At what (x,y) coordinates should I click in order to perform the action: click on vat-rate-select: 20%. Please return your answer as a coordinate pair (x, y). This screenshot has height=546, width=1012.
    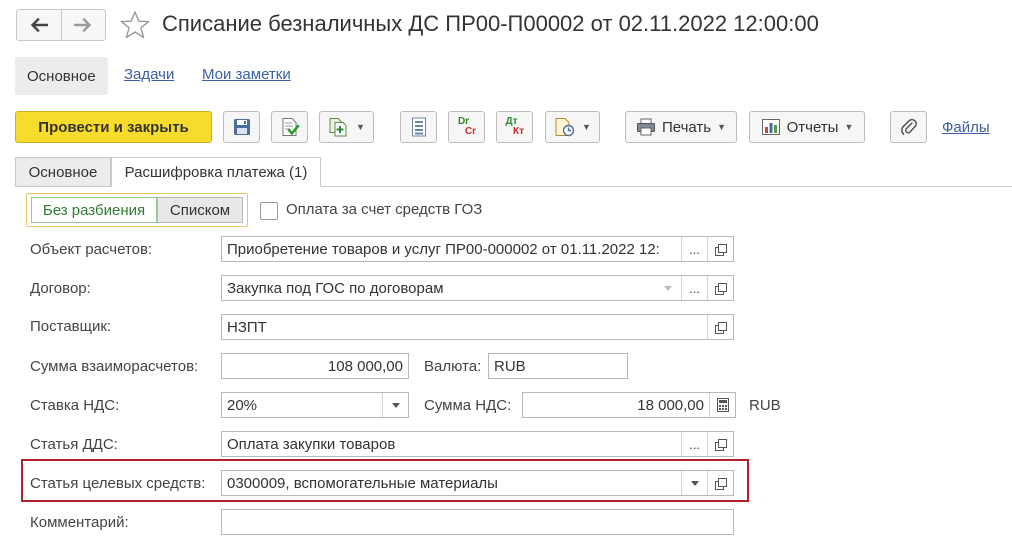
    Looking at the image, I should click on (315, 405).